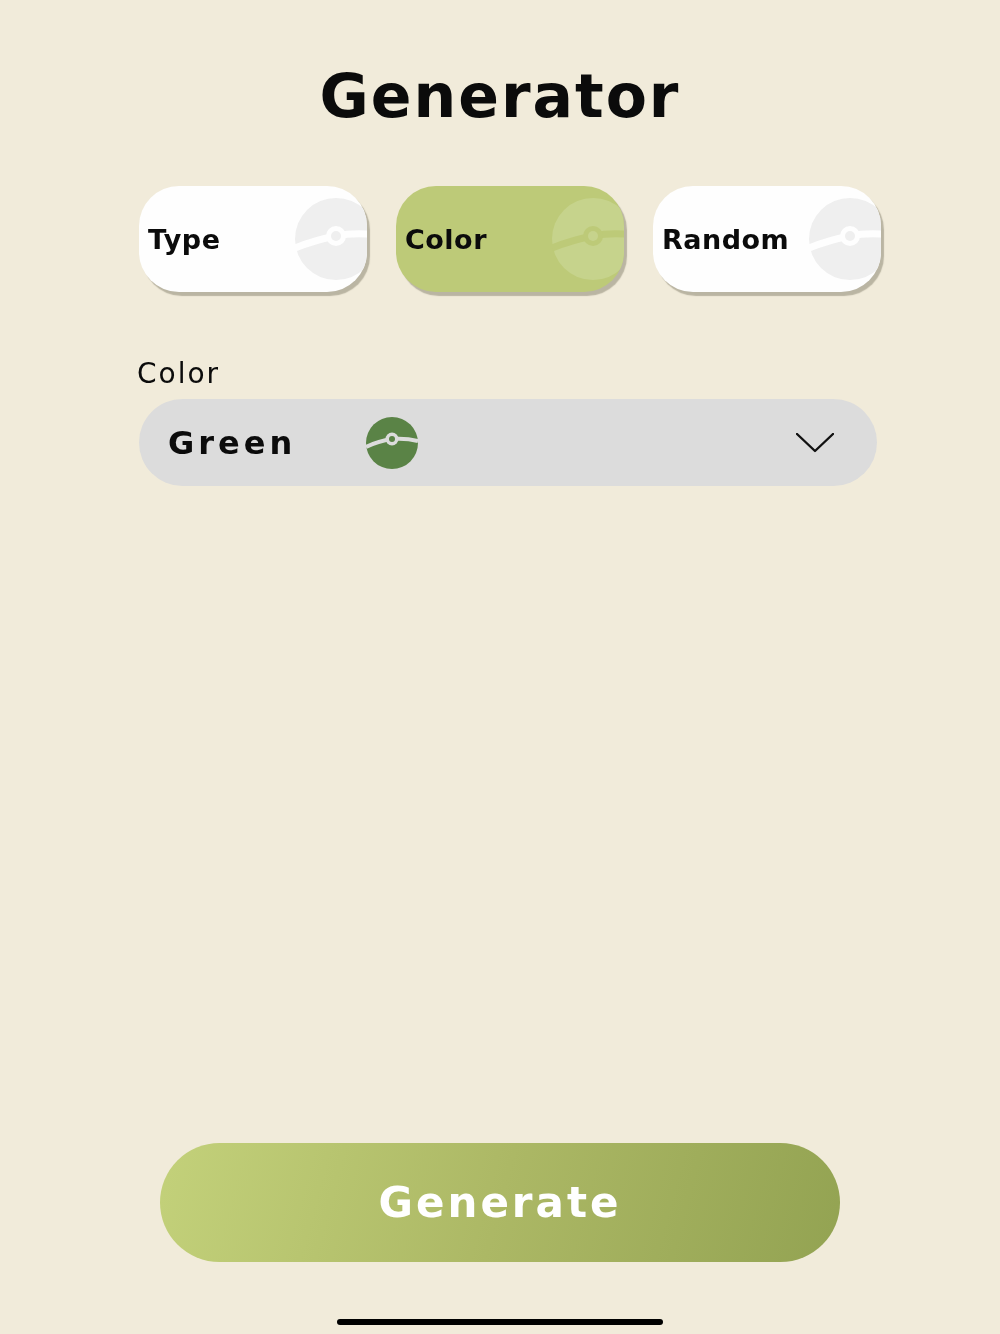 The width and height of the screenshot is (1000, 1334). What do you see at coordinates (815, 442) in the screenshot?
I see `chevron-down-icon` at bounding box center [815, 442].